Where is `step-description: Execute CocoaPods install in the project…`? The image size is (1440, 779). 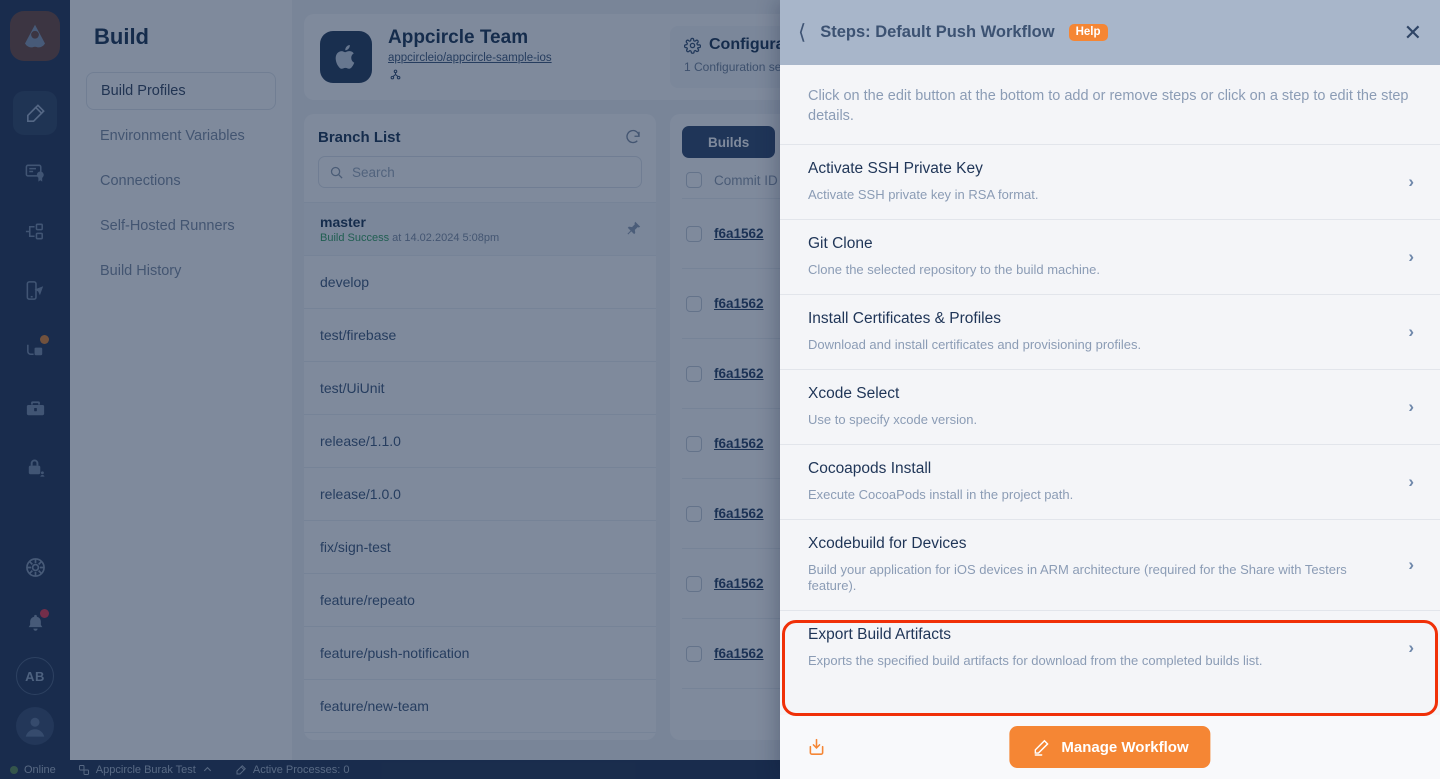 step-description: Execute CocoaPods install in the project… is located at coordinates (941, 494).